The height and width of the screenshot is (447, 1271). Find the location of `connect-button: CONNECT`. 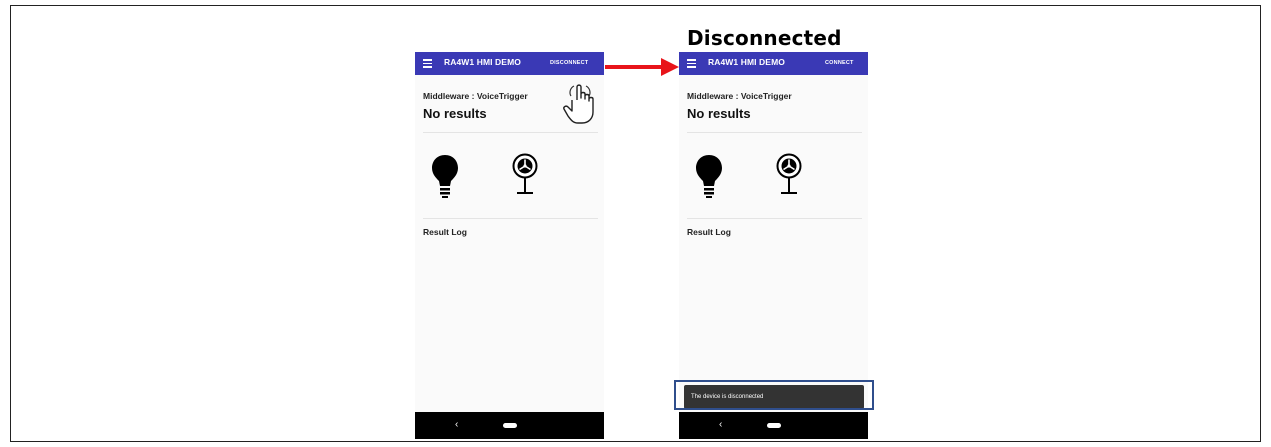

connect-button: CONNECT is located at coordinates (839, 63).